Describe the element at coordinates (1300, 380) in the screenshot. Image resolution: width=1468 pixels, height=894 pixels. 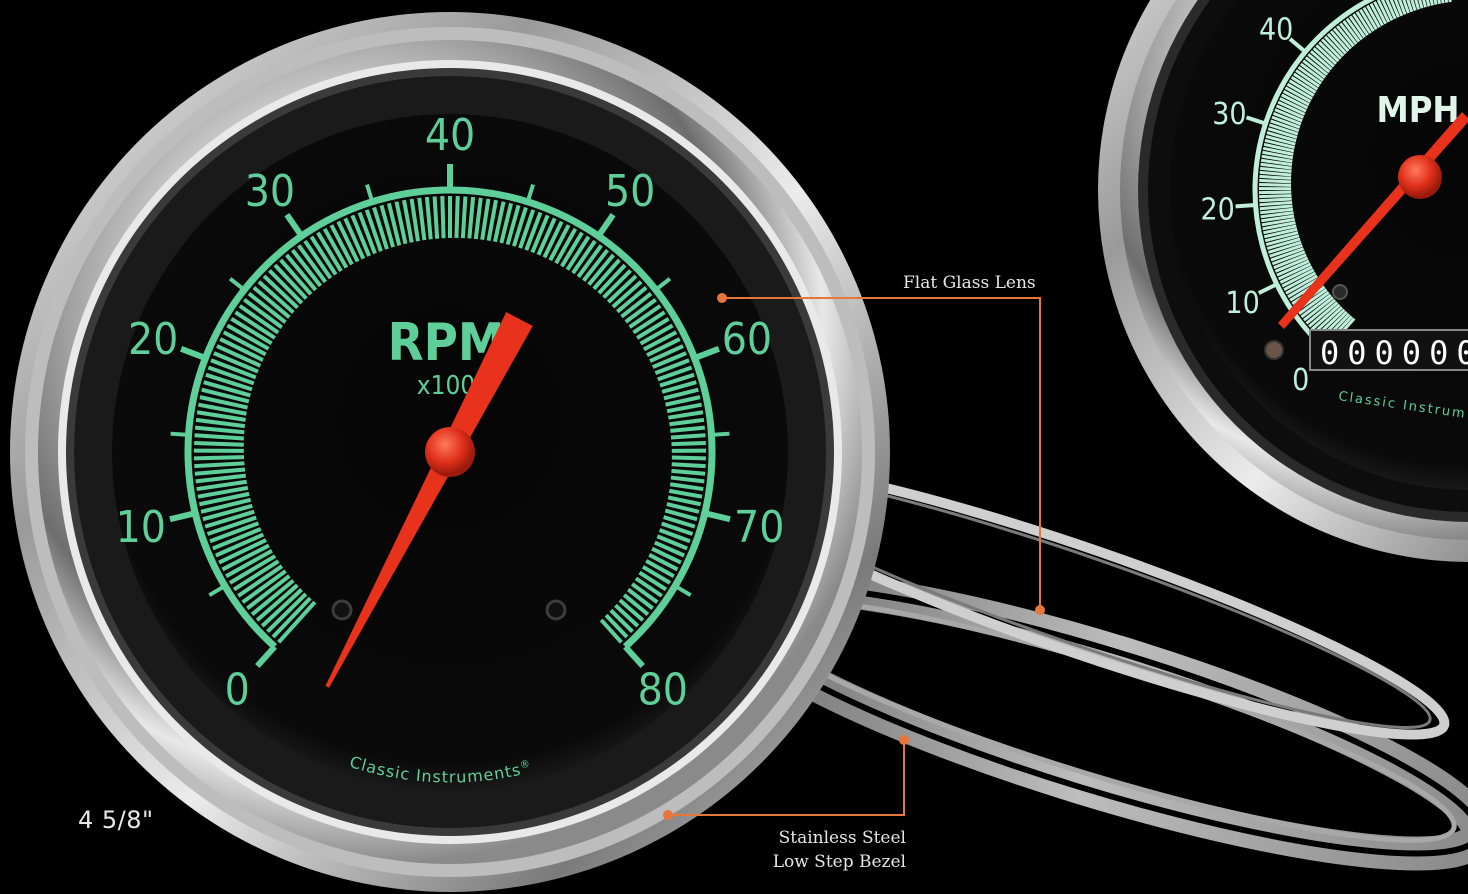
I see `speedometer-scale-label: 0` at that location.